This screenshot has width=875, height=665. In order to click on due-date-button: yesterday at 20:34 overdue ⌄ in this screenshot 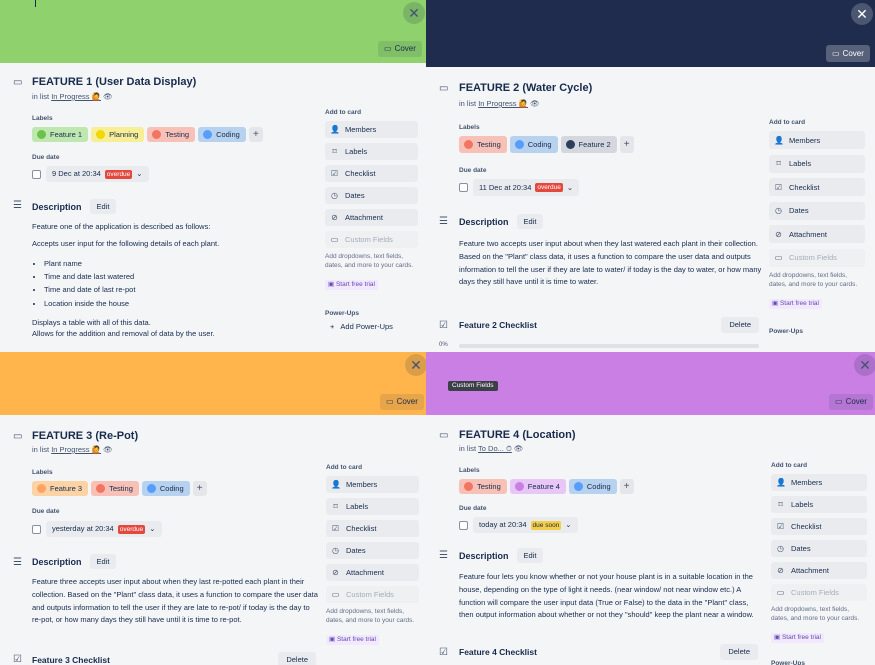, I will do `click(104, 529)`.